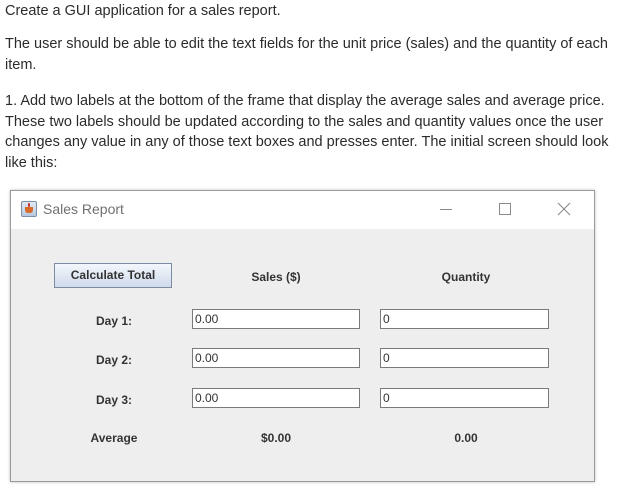  Describe the element at coordinates (114, 400) in the screenshot. I see `day-3-label: Day 3:` at that location.